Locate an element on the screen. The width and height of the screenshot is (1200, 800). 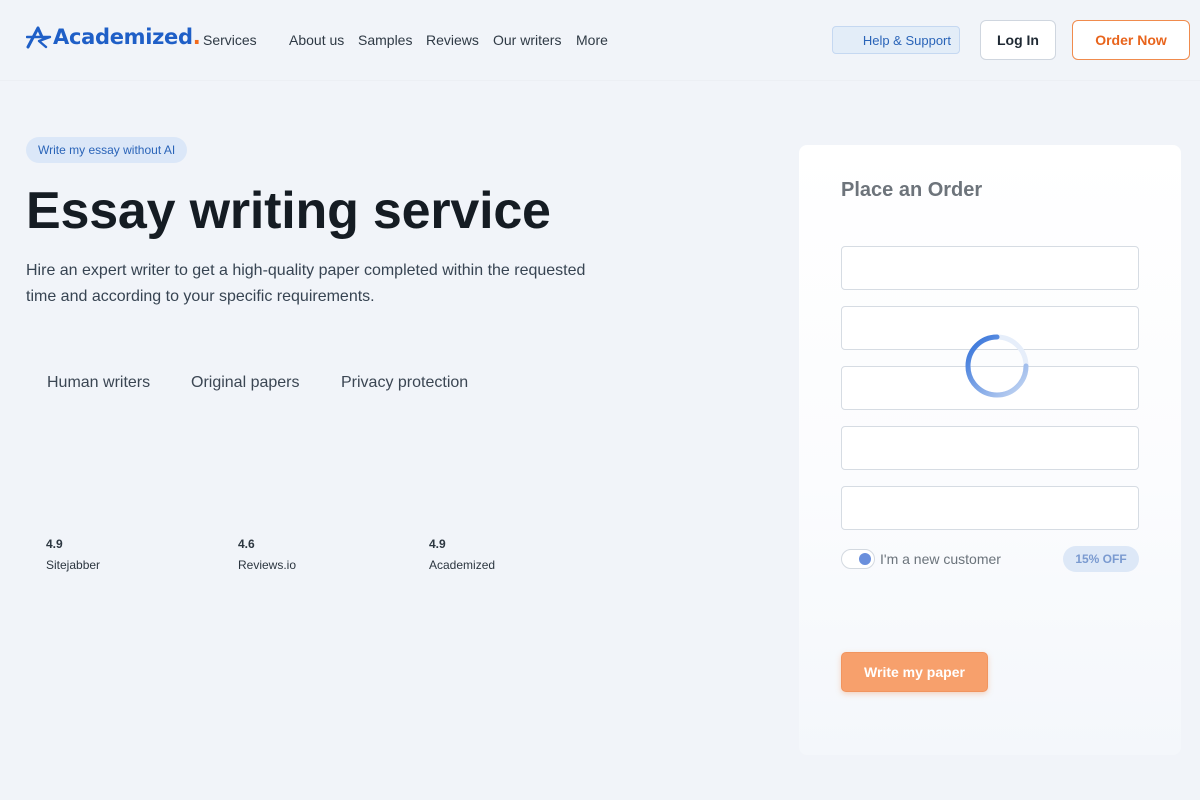
academized-logo: Academized. is located at coordinates (113, 37).